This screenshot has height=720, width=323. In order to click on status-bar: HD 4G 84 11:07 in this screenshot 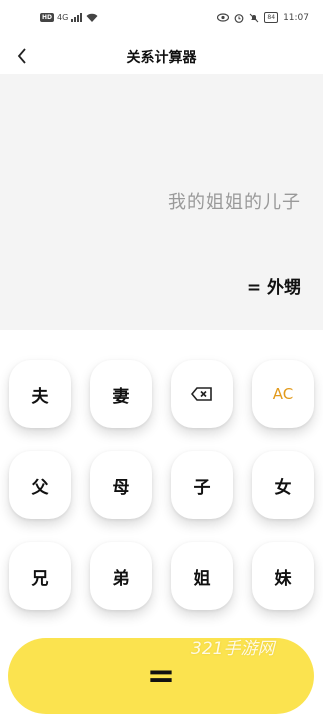, I will do `click(161, 20)`.